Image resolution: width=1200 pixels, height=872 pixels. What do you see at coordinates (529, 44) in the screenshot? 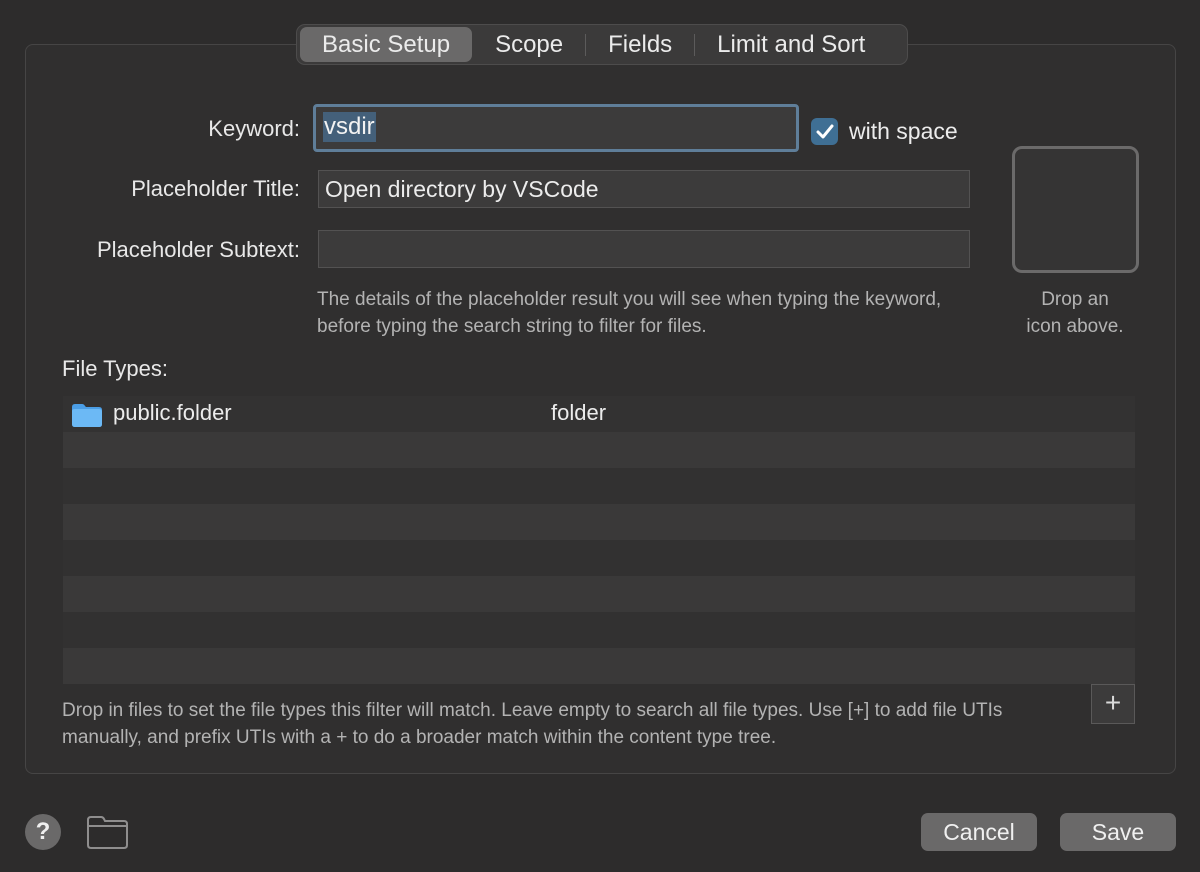
I see `tab-scope: Scope` at bounding box center [529, 44].